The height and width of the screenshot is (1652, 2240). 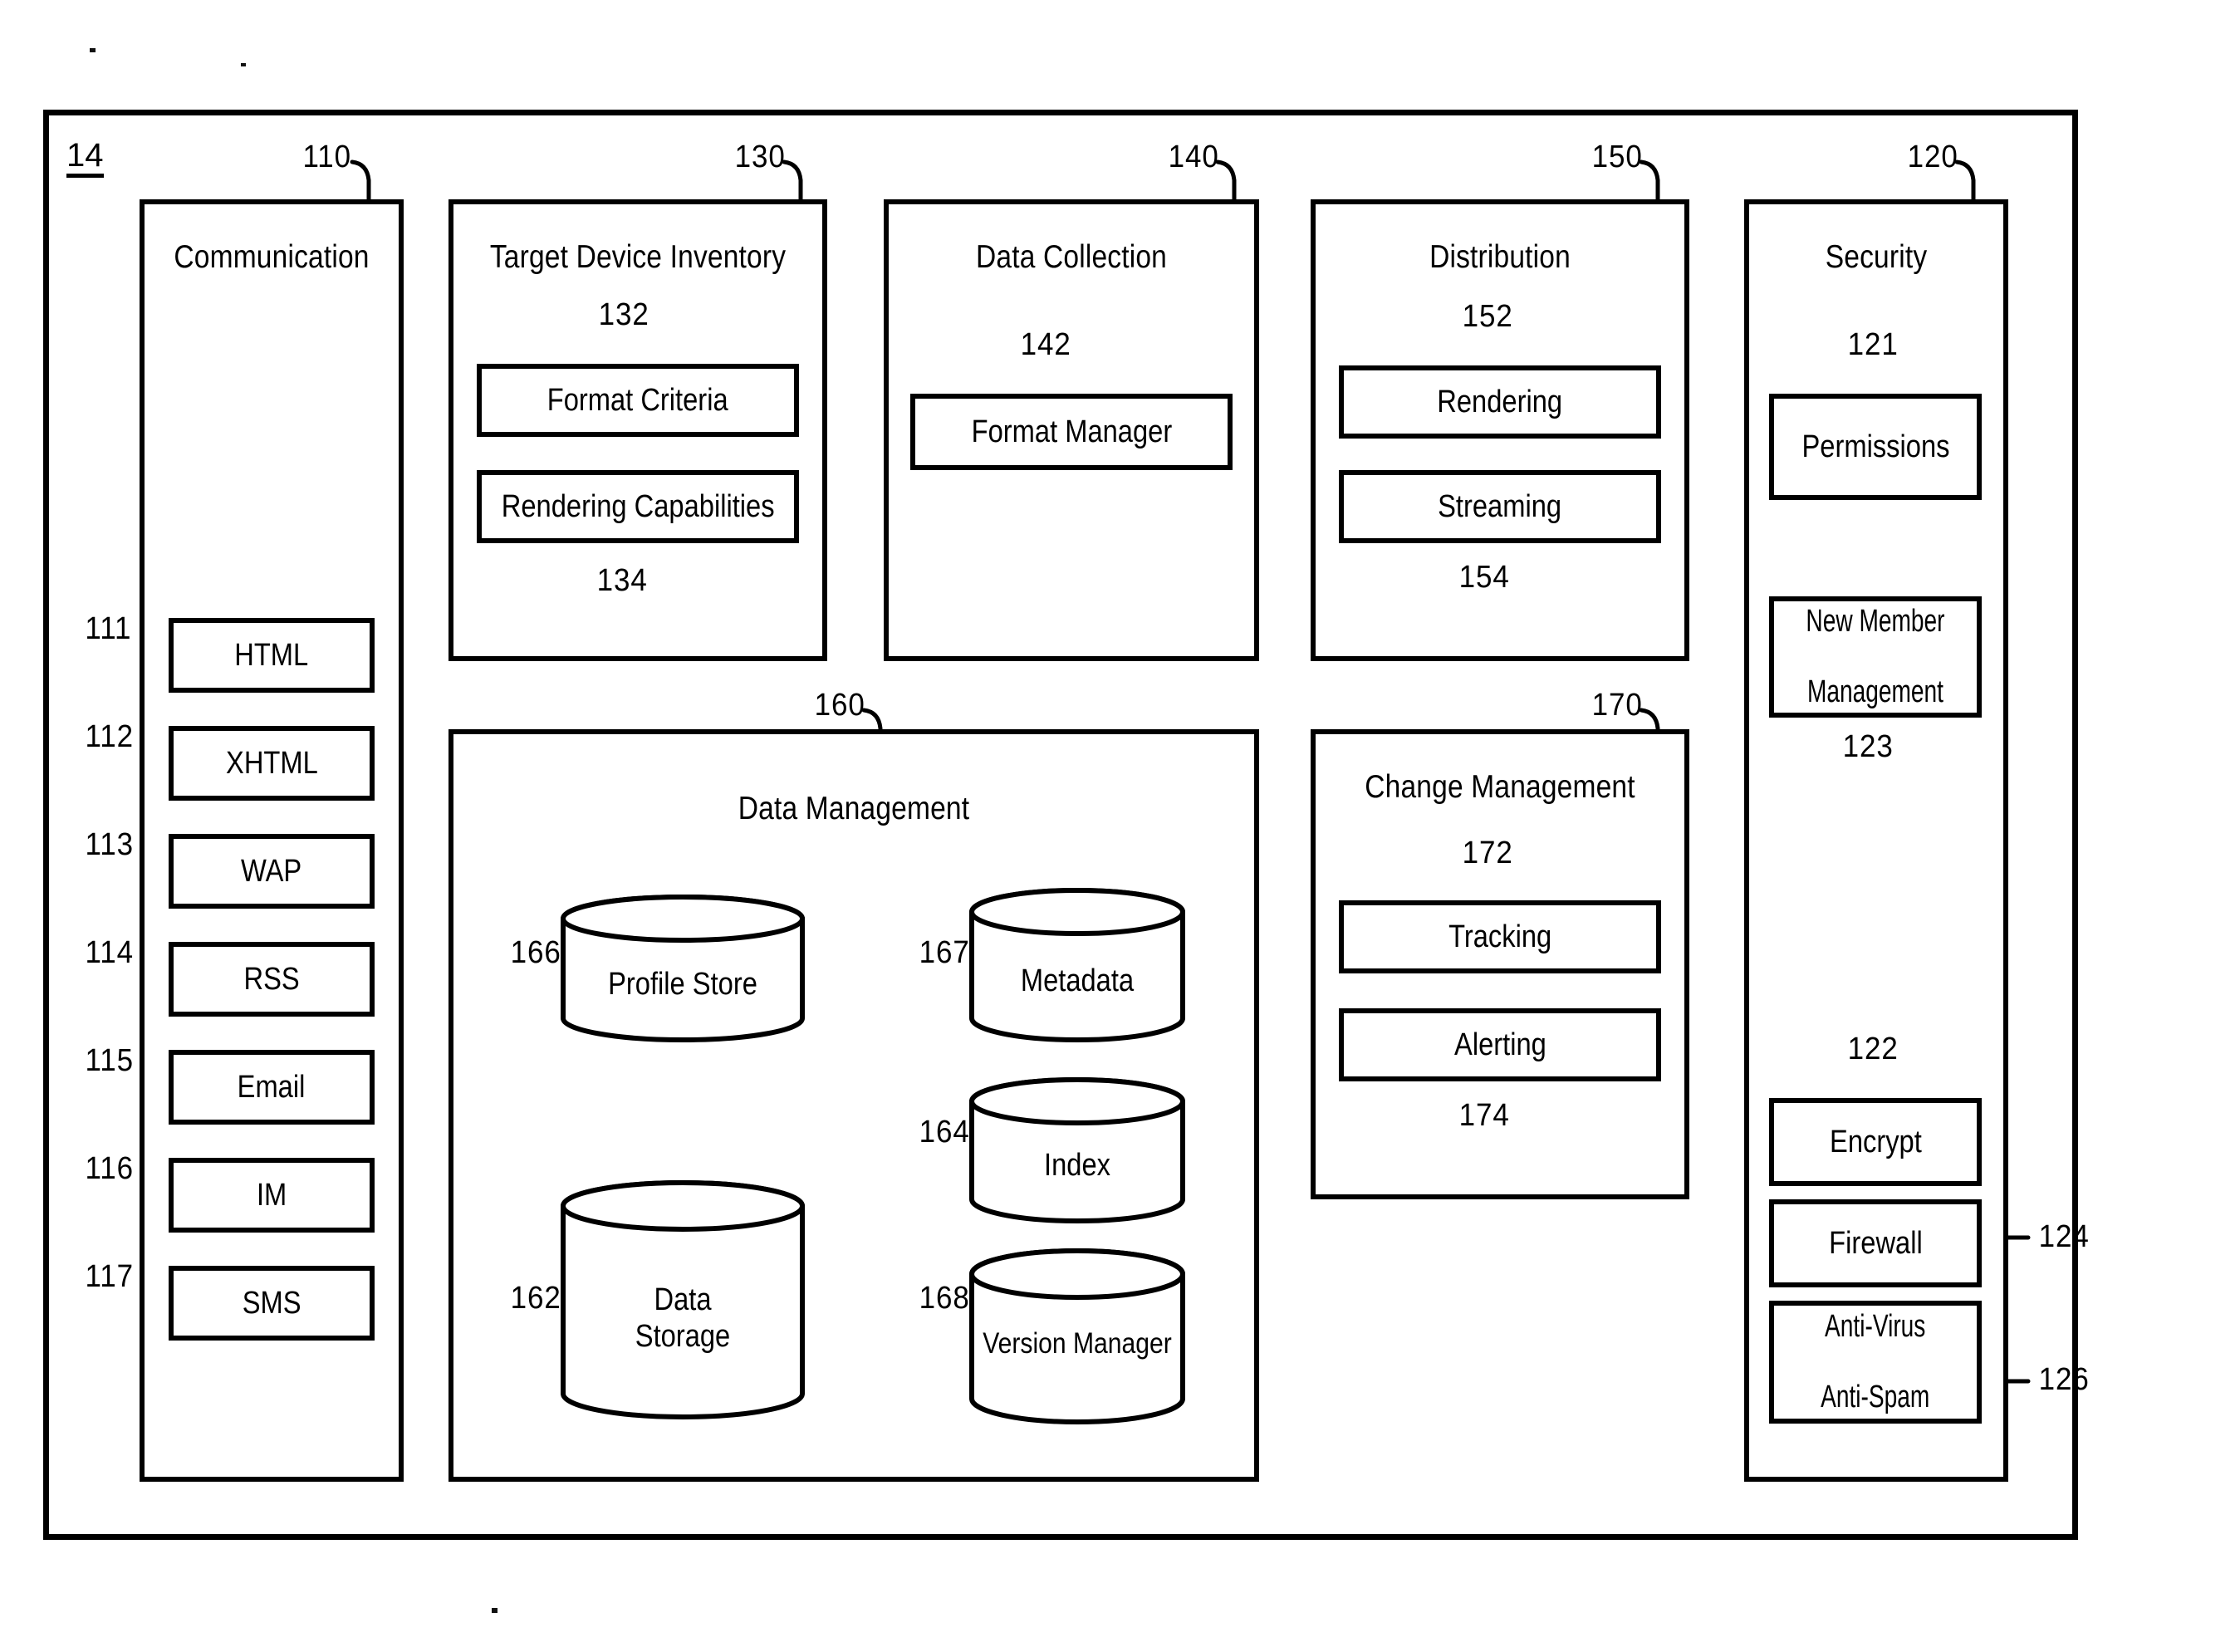 I want to click on module-communication-title: Communication, so click(x=272, y=257).